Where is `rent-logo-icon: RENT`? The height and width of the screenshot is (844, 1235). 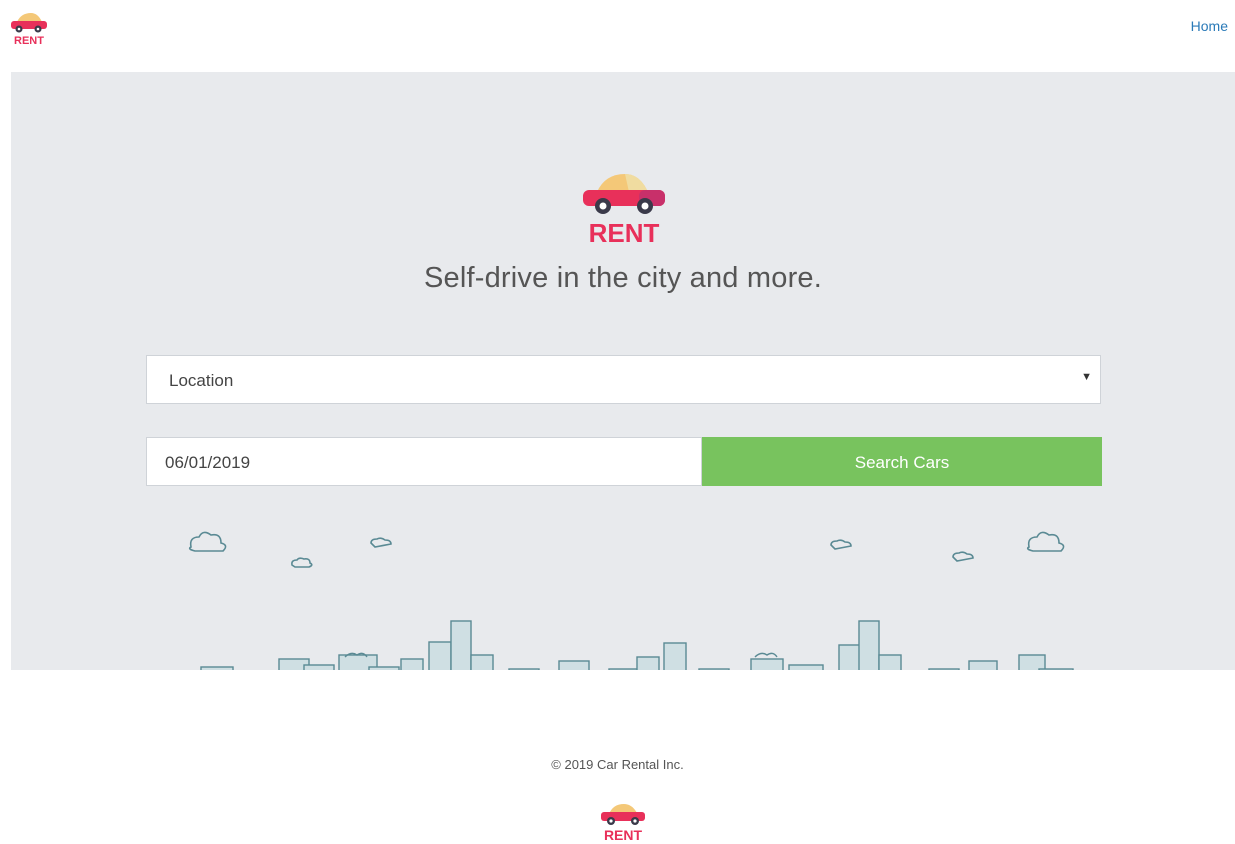 rent-logo-icon: RENT is located at coordinates (29, 28).